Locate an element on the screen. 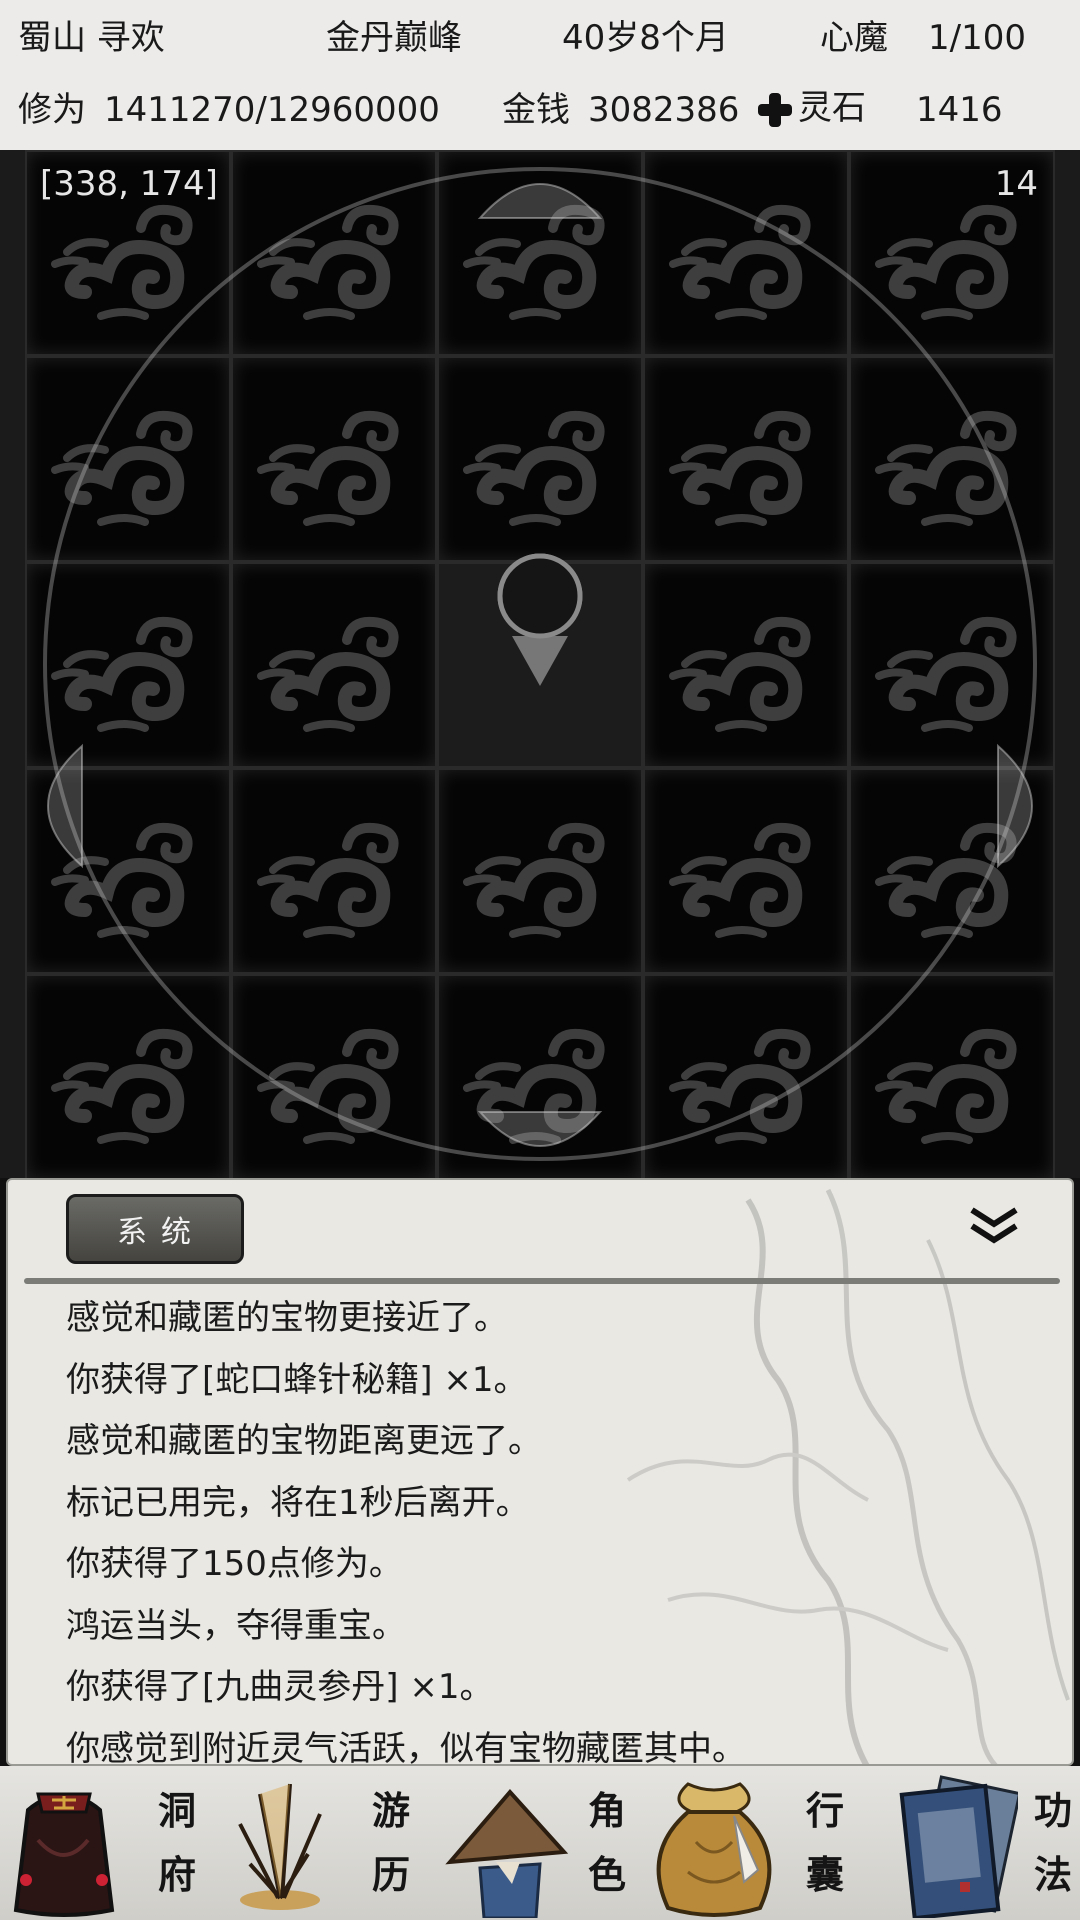 The width and height of the screenshot is (1080, 1920). collapse-chevron-icon is located at coordinates (994, 1226).